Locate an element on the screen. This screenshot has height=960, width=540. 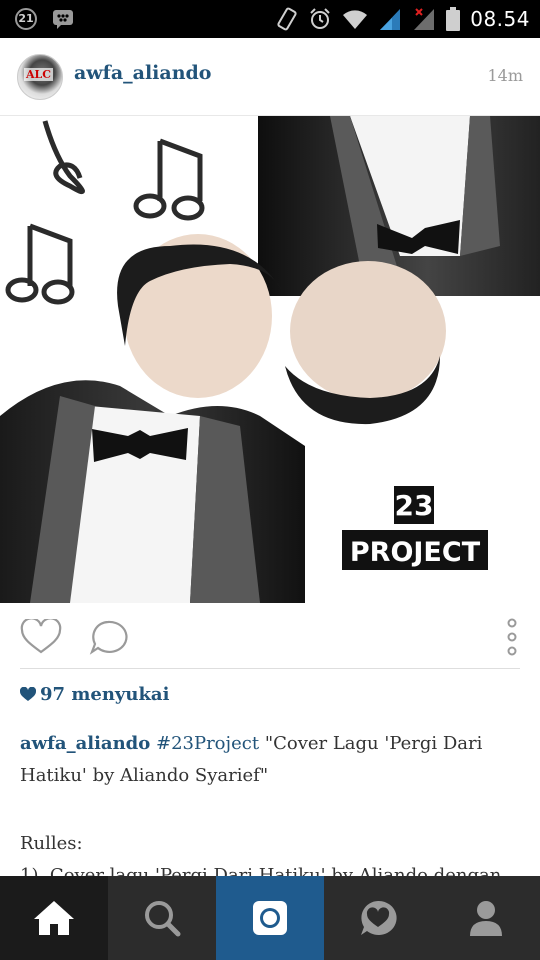
bottom-navigation is located at coordinates (270, 918).